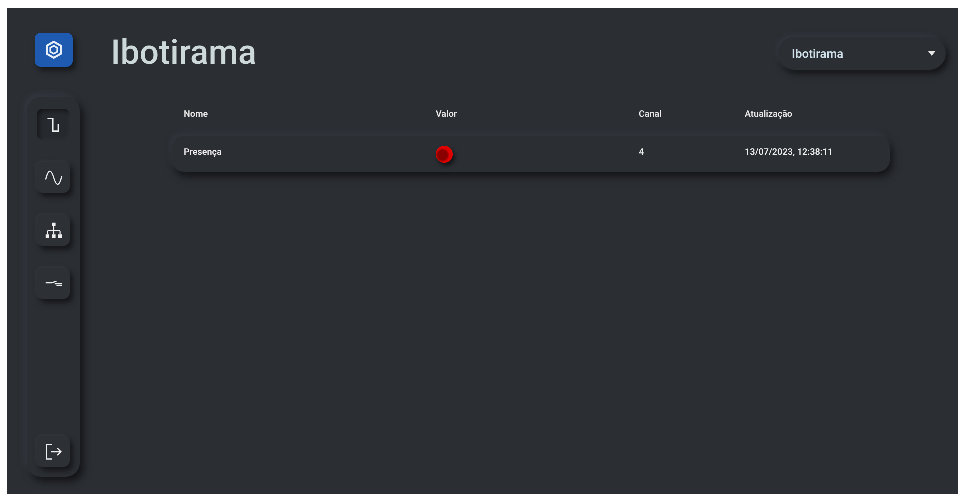  Describe the element at coordinates (769, 115) in the screenshot. I see `column-header: Atualização` at that location.